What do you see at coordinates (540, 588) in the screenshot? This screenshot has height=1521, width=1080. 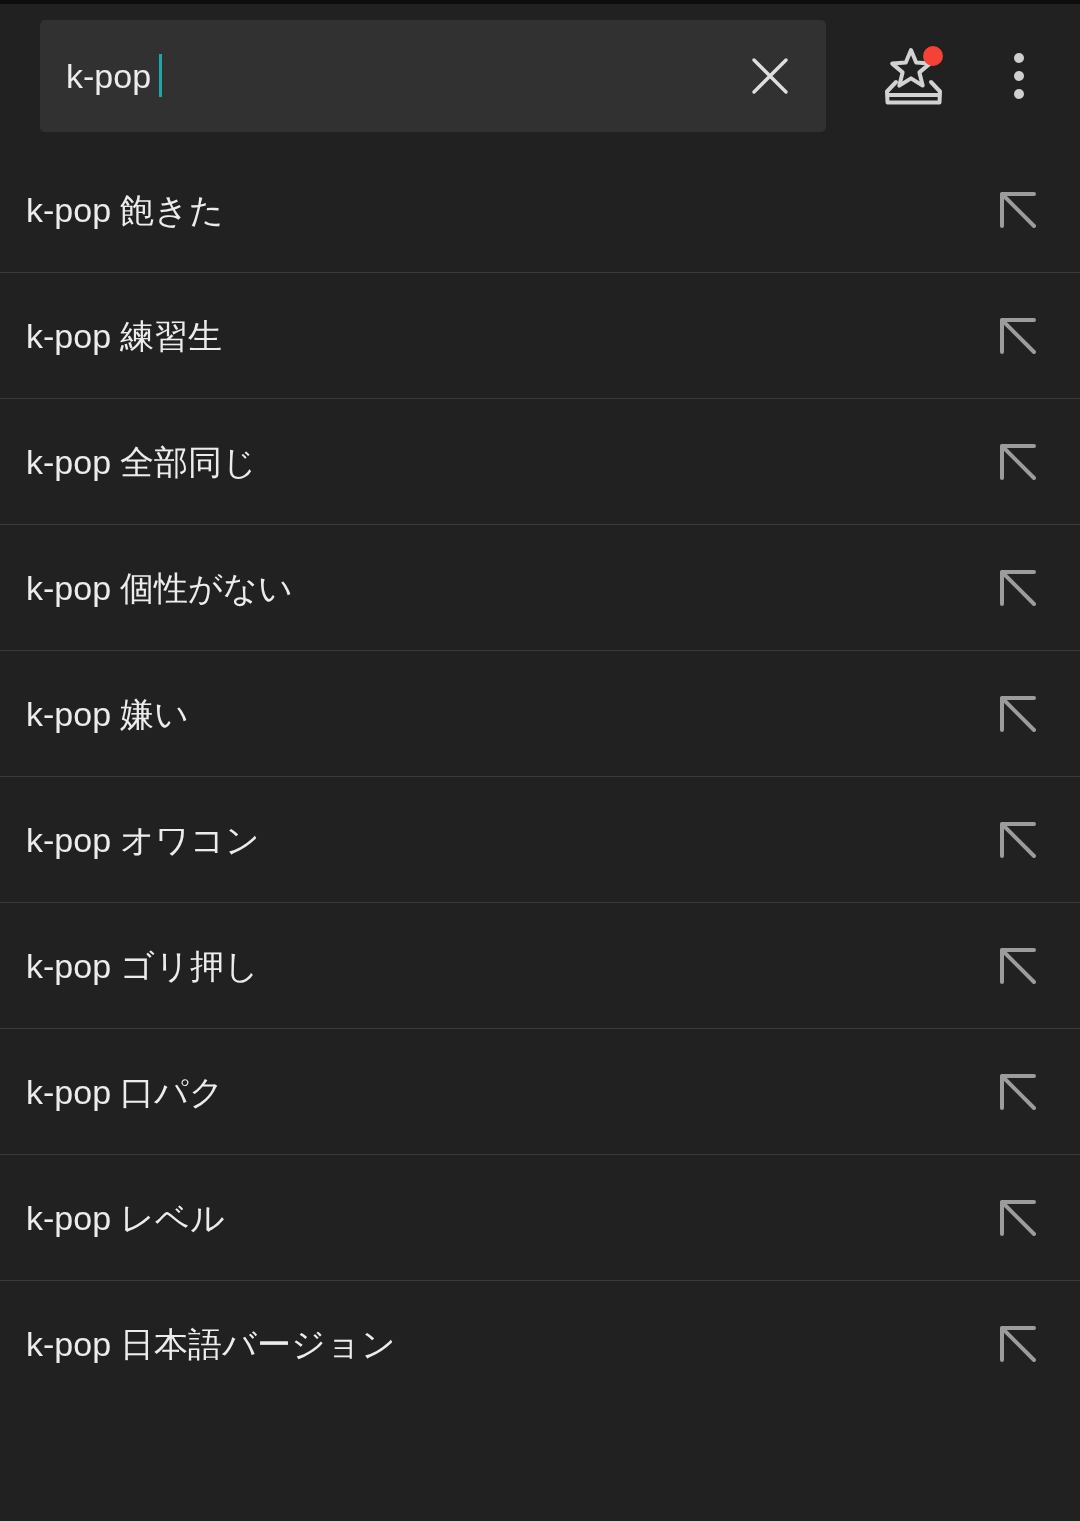 I see `suggestion-item: k-pop 個性がない` at bounding box center [540, 588].